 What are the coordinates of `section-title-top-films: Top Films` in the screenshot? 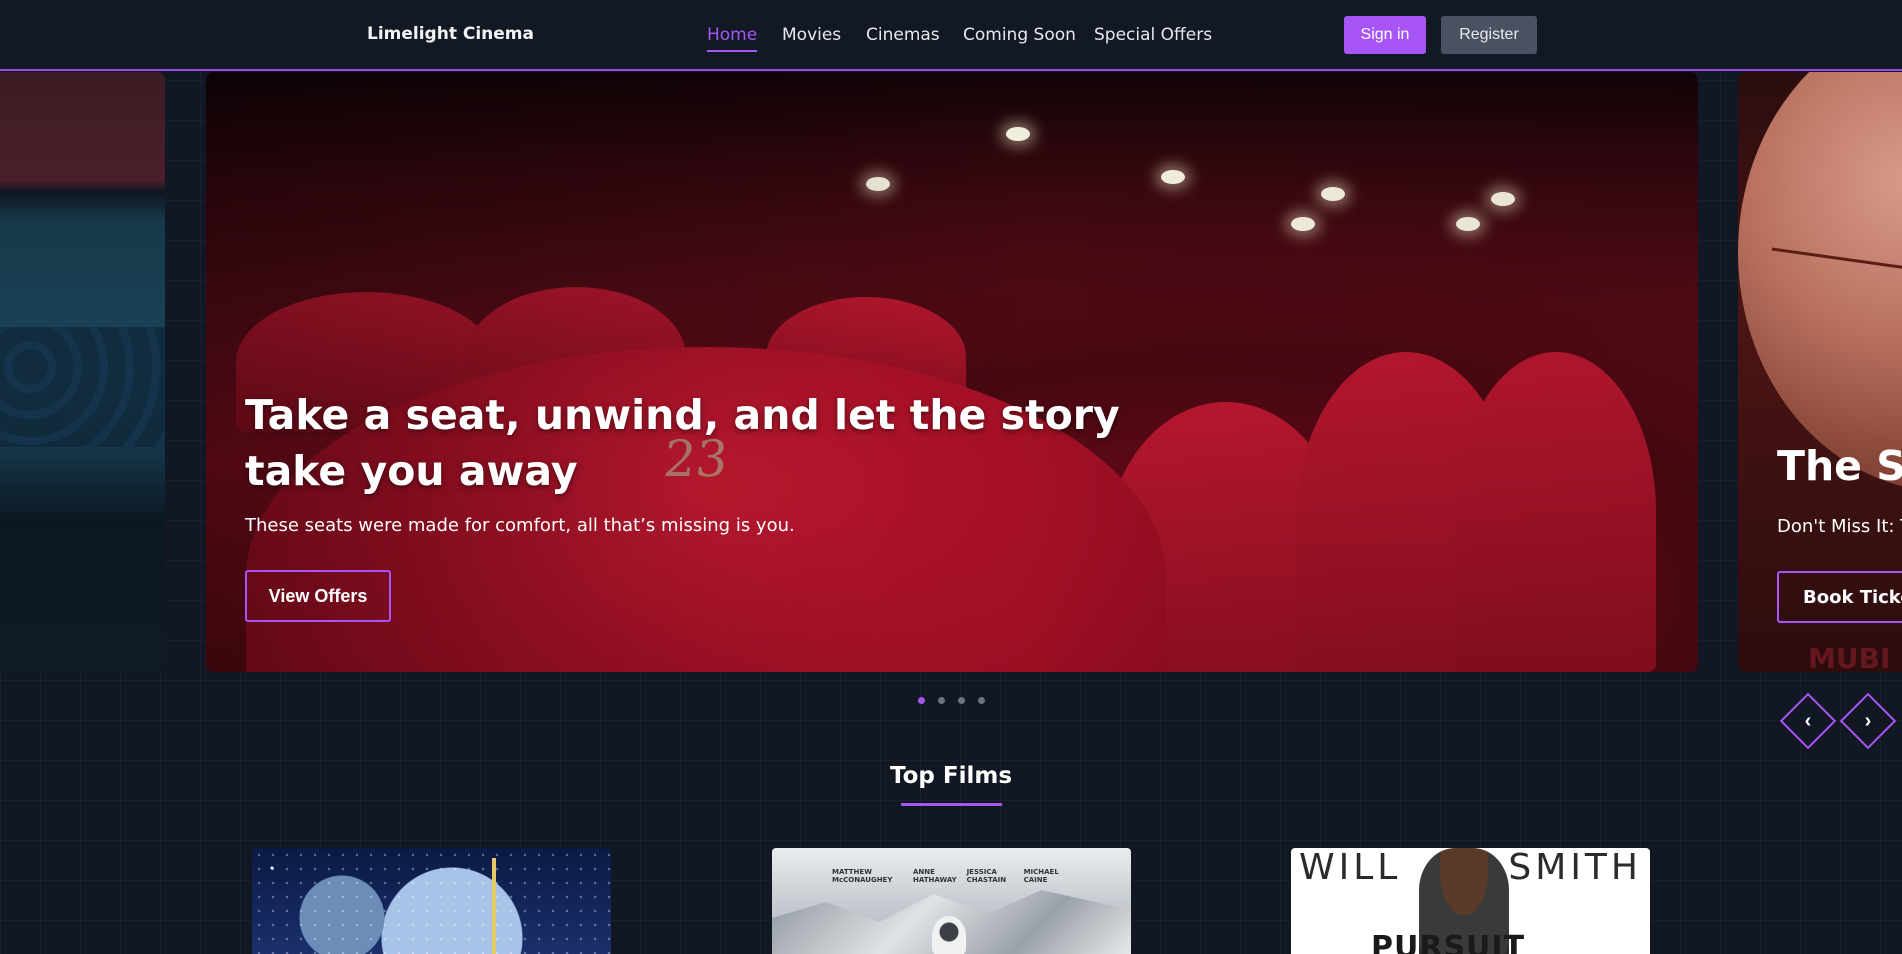 It's located at (951, 776).